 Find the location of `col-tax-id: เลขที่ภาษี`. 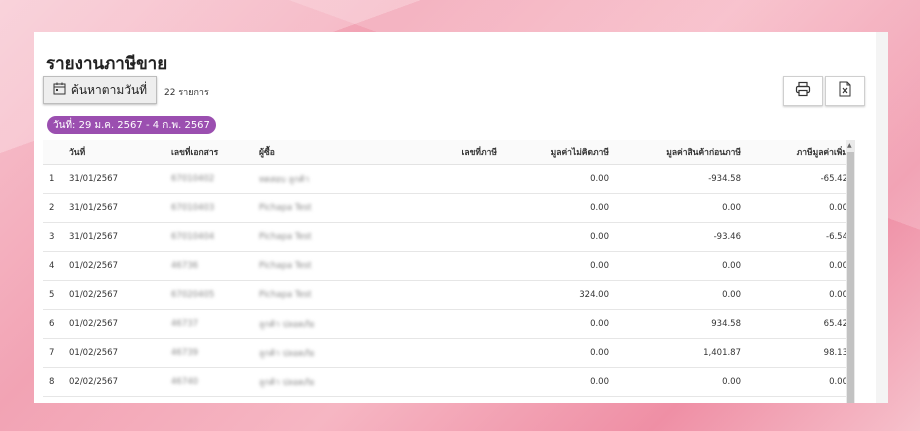

col-tax-id: เลขที่ภาษี is located at coordinates (434, 152).